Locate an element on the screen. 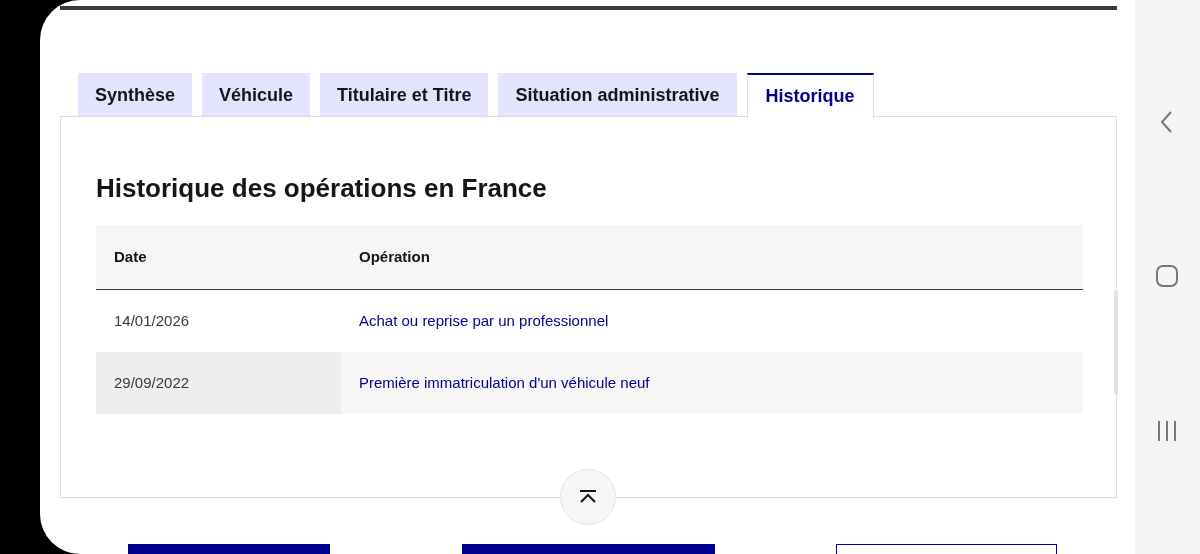  recent-apps-icon is located at coordinates (1167, 431).